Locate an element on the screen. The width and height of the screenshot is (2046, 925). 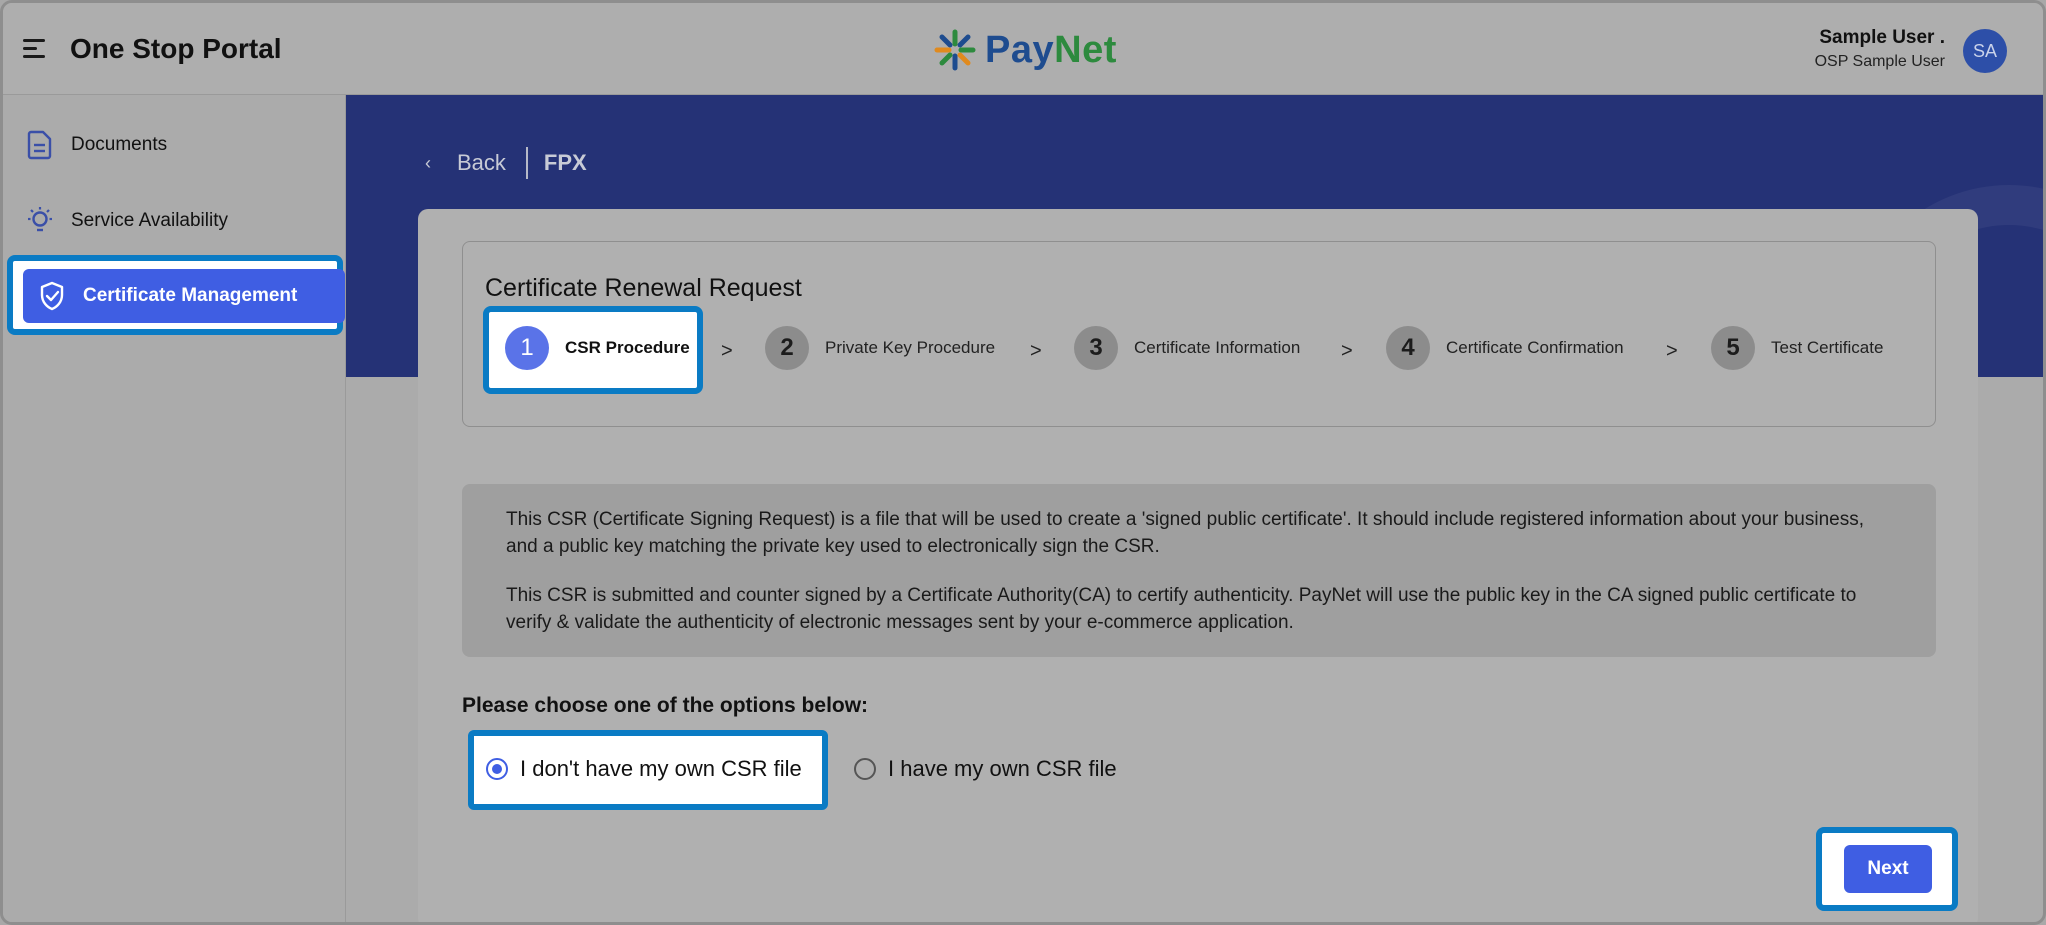
step-5: 5 Test Certificate is located at coordinates (1797, 348).